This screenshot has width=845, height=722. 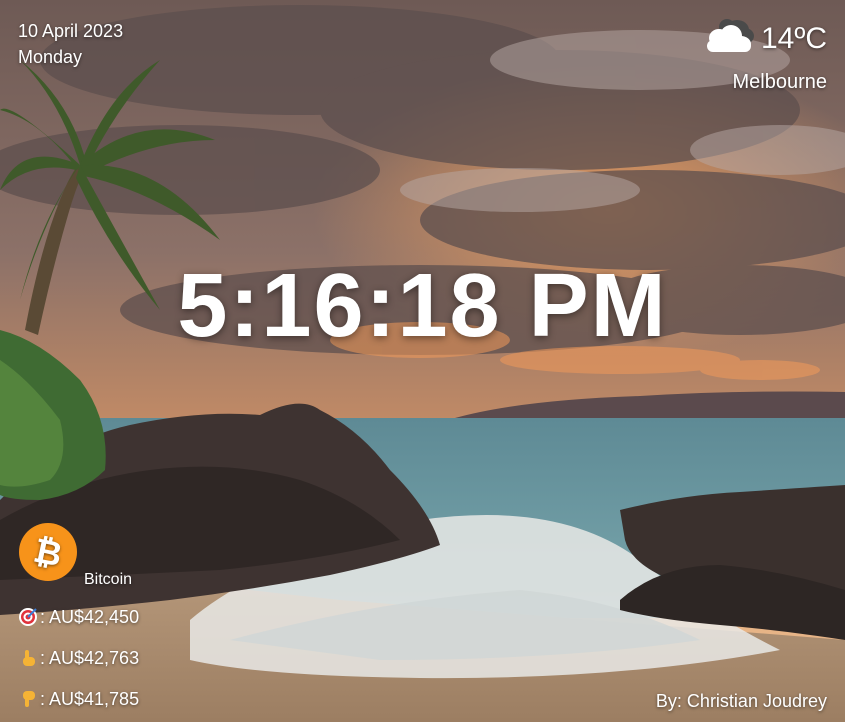 I want to click on city-name: Melbourne, so click(x=779, y=82).